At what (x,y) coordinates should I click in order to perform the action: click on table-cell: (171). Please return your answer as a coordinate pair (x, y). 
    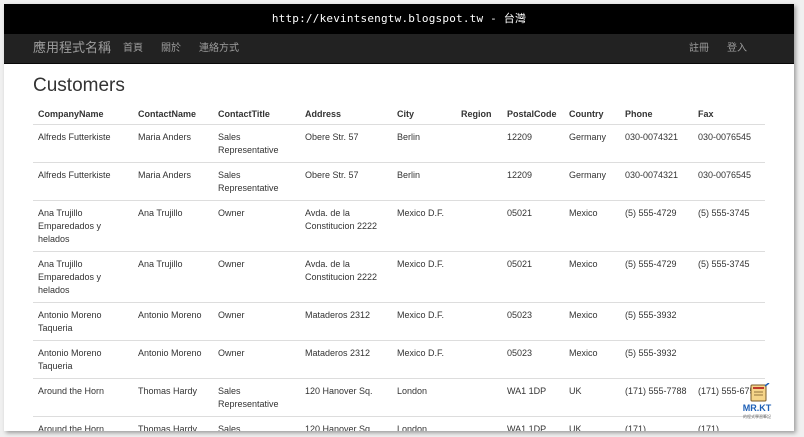
    Looking at the image, I should click on (656, 423).